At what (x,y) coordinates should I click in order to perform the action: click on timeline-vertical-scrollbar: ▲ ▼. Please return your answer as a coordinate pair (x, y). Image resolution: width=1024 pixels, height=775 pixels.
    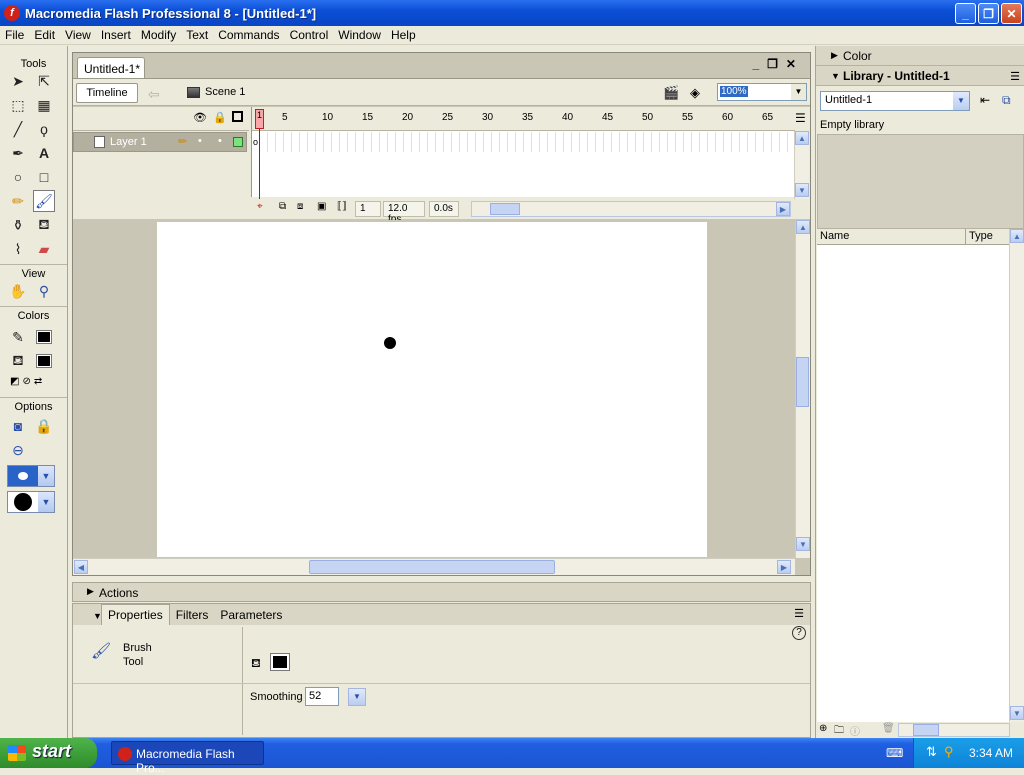
    Looking at the image, I should click on (801, 165).